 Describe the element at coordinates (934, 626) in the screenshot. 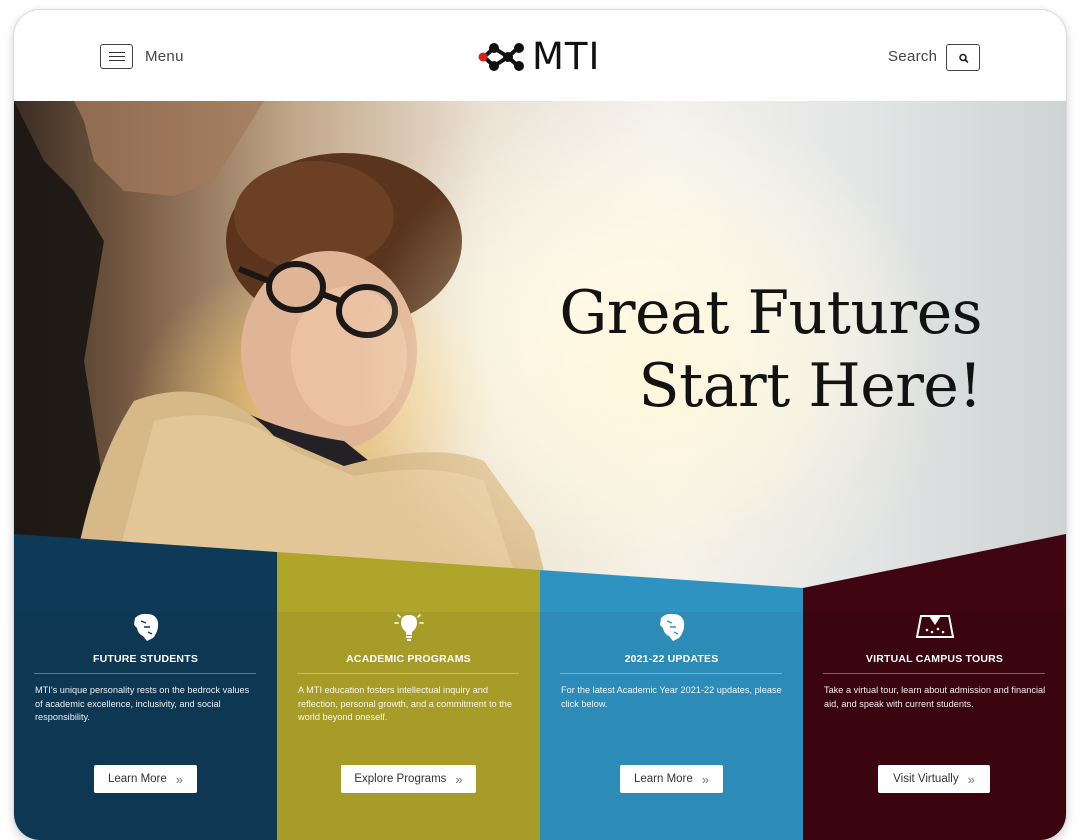

I see `map-icon` at that location.